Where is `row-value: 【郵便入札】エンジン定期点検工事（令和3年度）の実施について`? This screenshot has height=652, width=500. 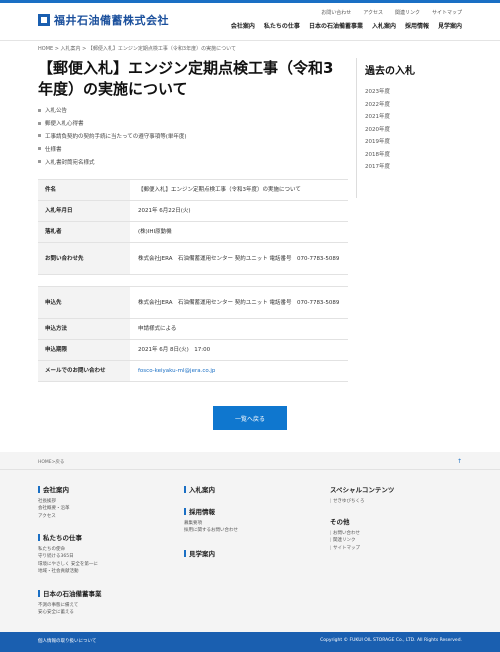
row-value: 【郵便入札】エンジン定期点検工事（令和3年度）の実施について is located at coordinates (239, 190).